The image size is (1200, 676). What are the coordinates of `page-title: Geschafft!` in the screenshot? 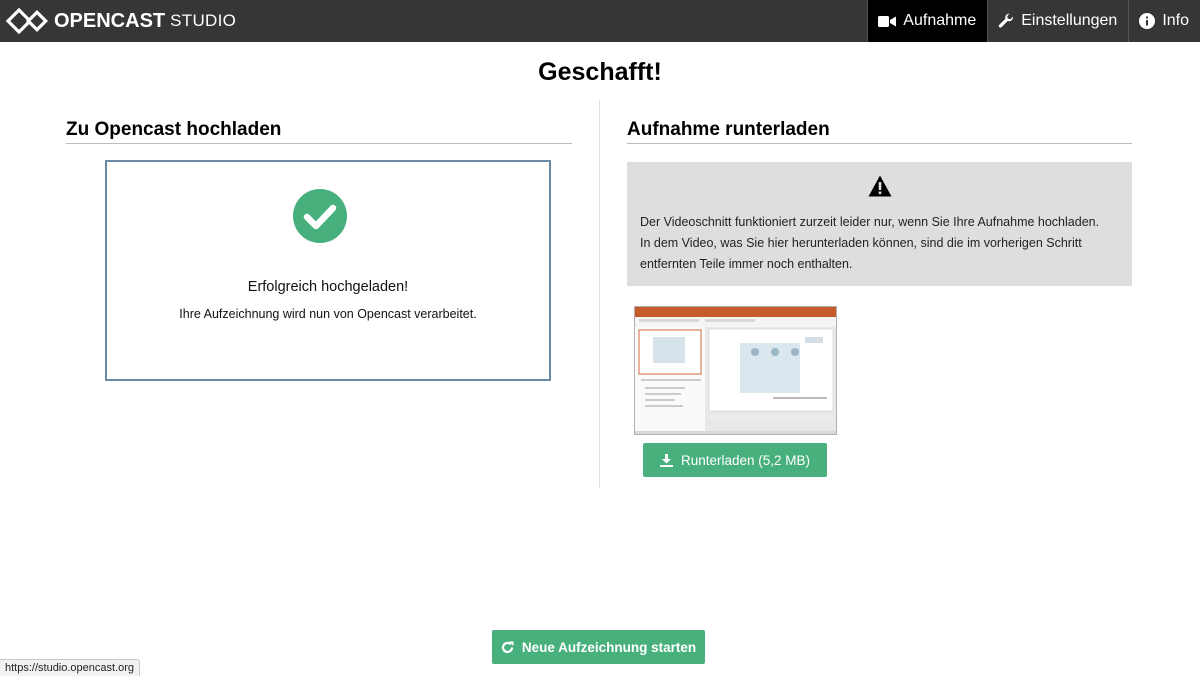 It's located at (600, 72).